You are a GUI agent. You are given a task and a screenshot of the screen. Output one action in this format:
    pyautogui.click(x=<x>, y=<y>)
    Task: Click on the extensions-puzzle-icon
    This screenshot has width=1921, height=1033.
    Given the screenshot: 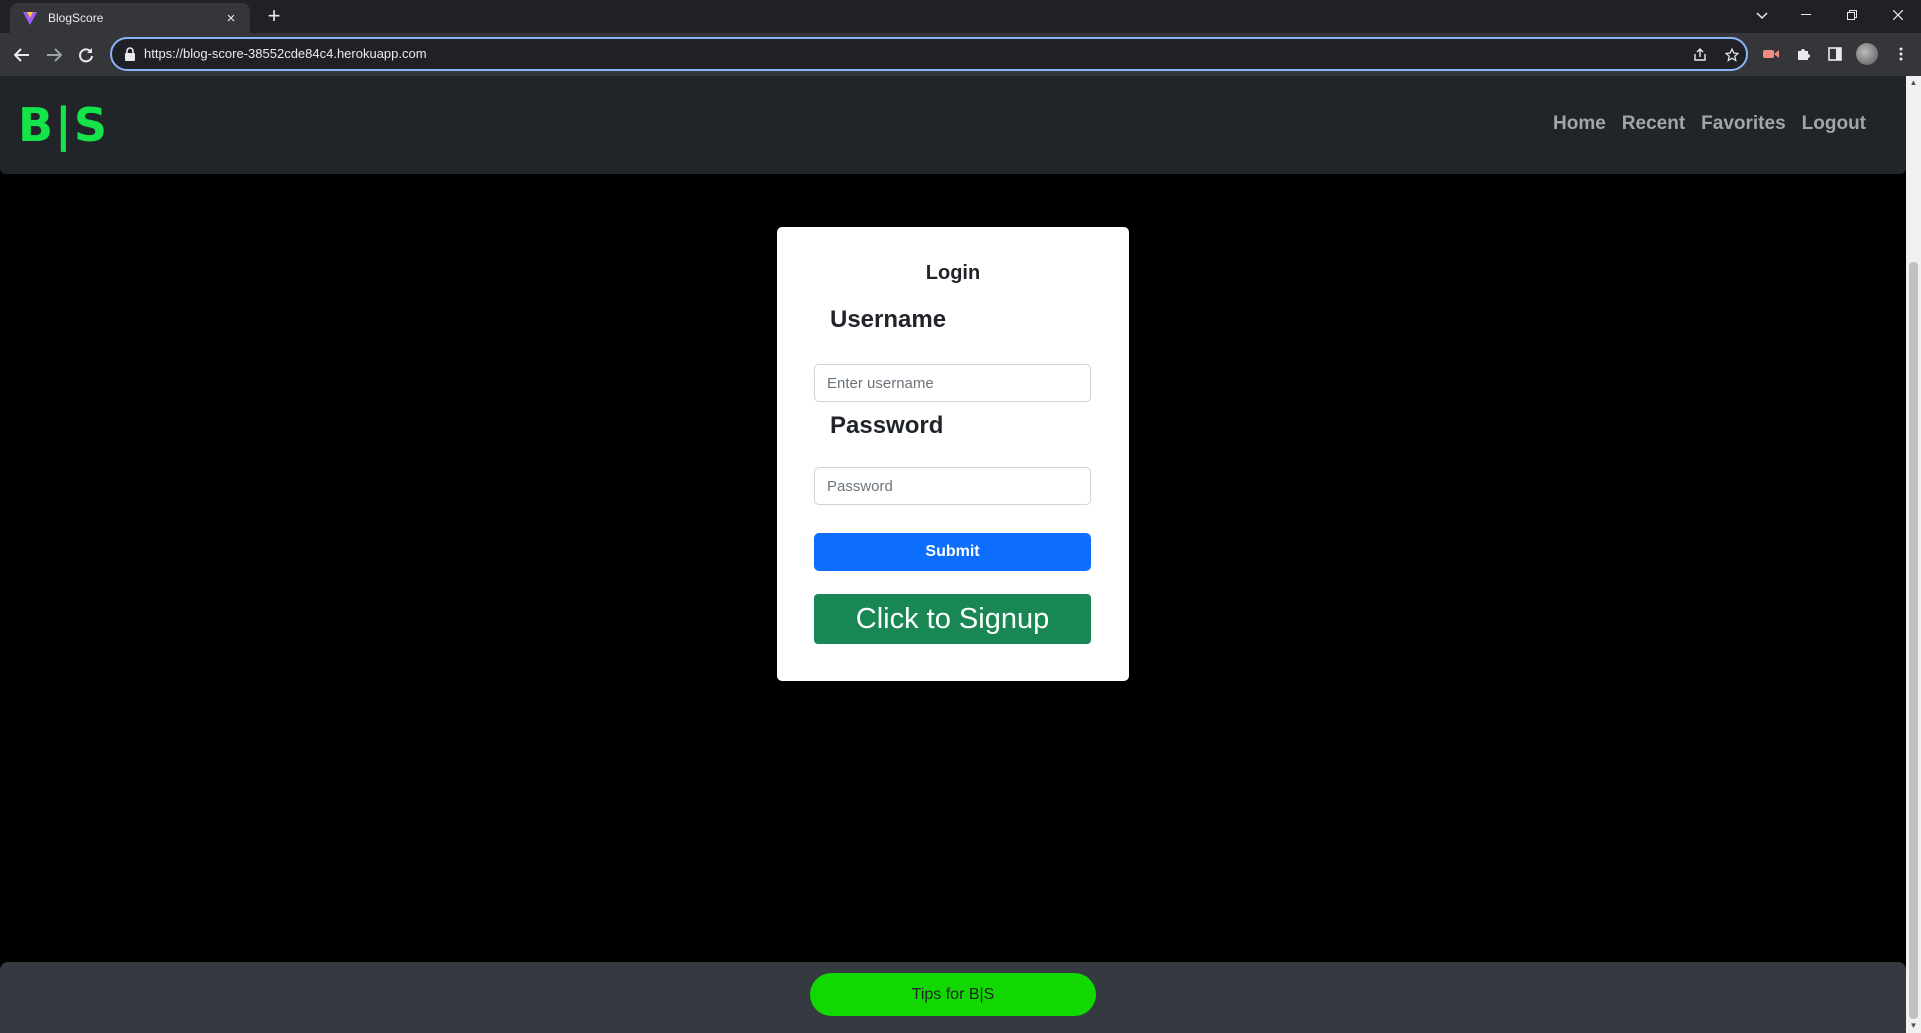 What is the action you would take?
    pyautogui.click(x=1803, y=54)
    